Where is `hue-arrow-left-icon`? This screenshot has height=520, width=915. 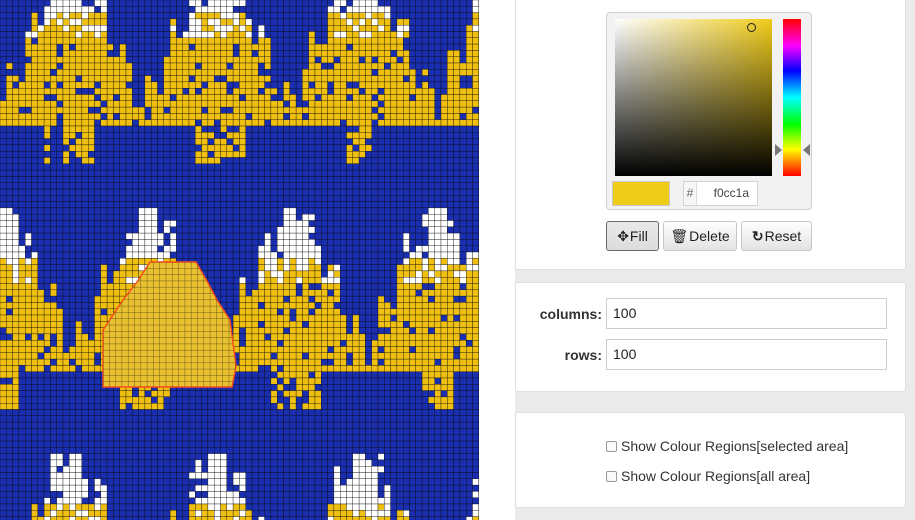 hue-arrow-left-icon is located at coordinates (778, 150).